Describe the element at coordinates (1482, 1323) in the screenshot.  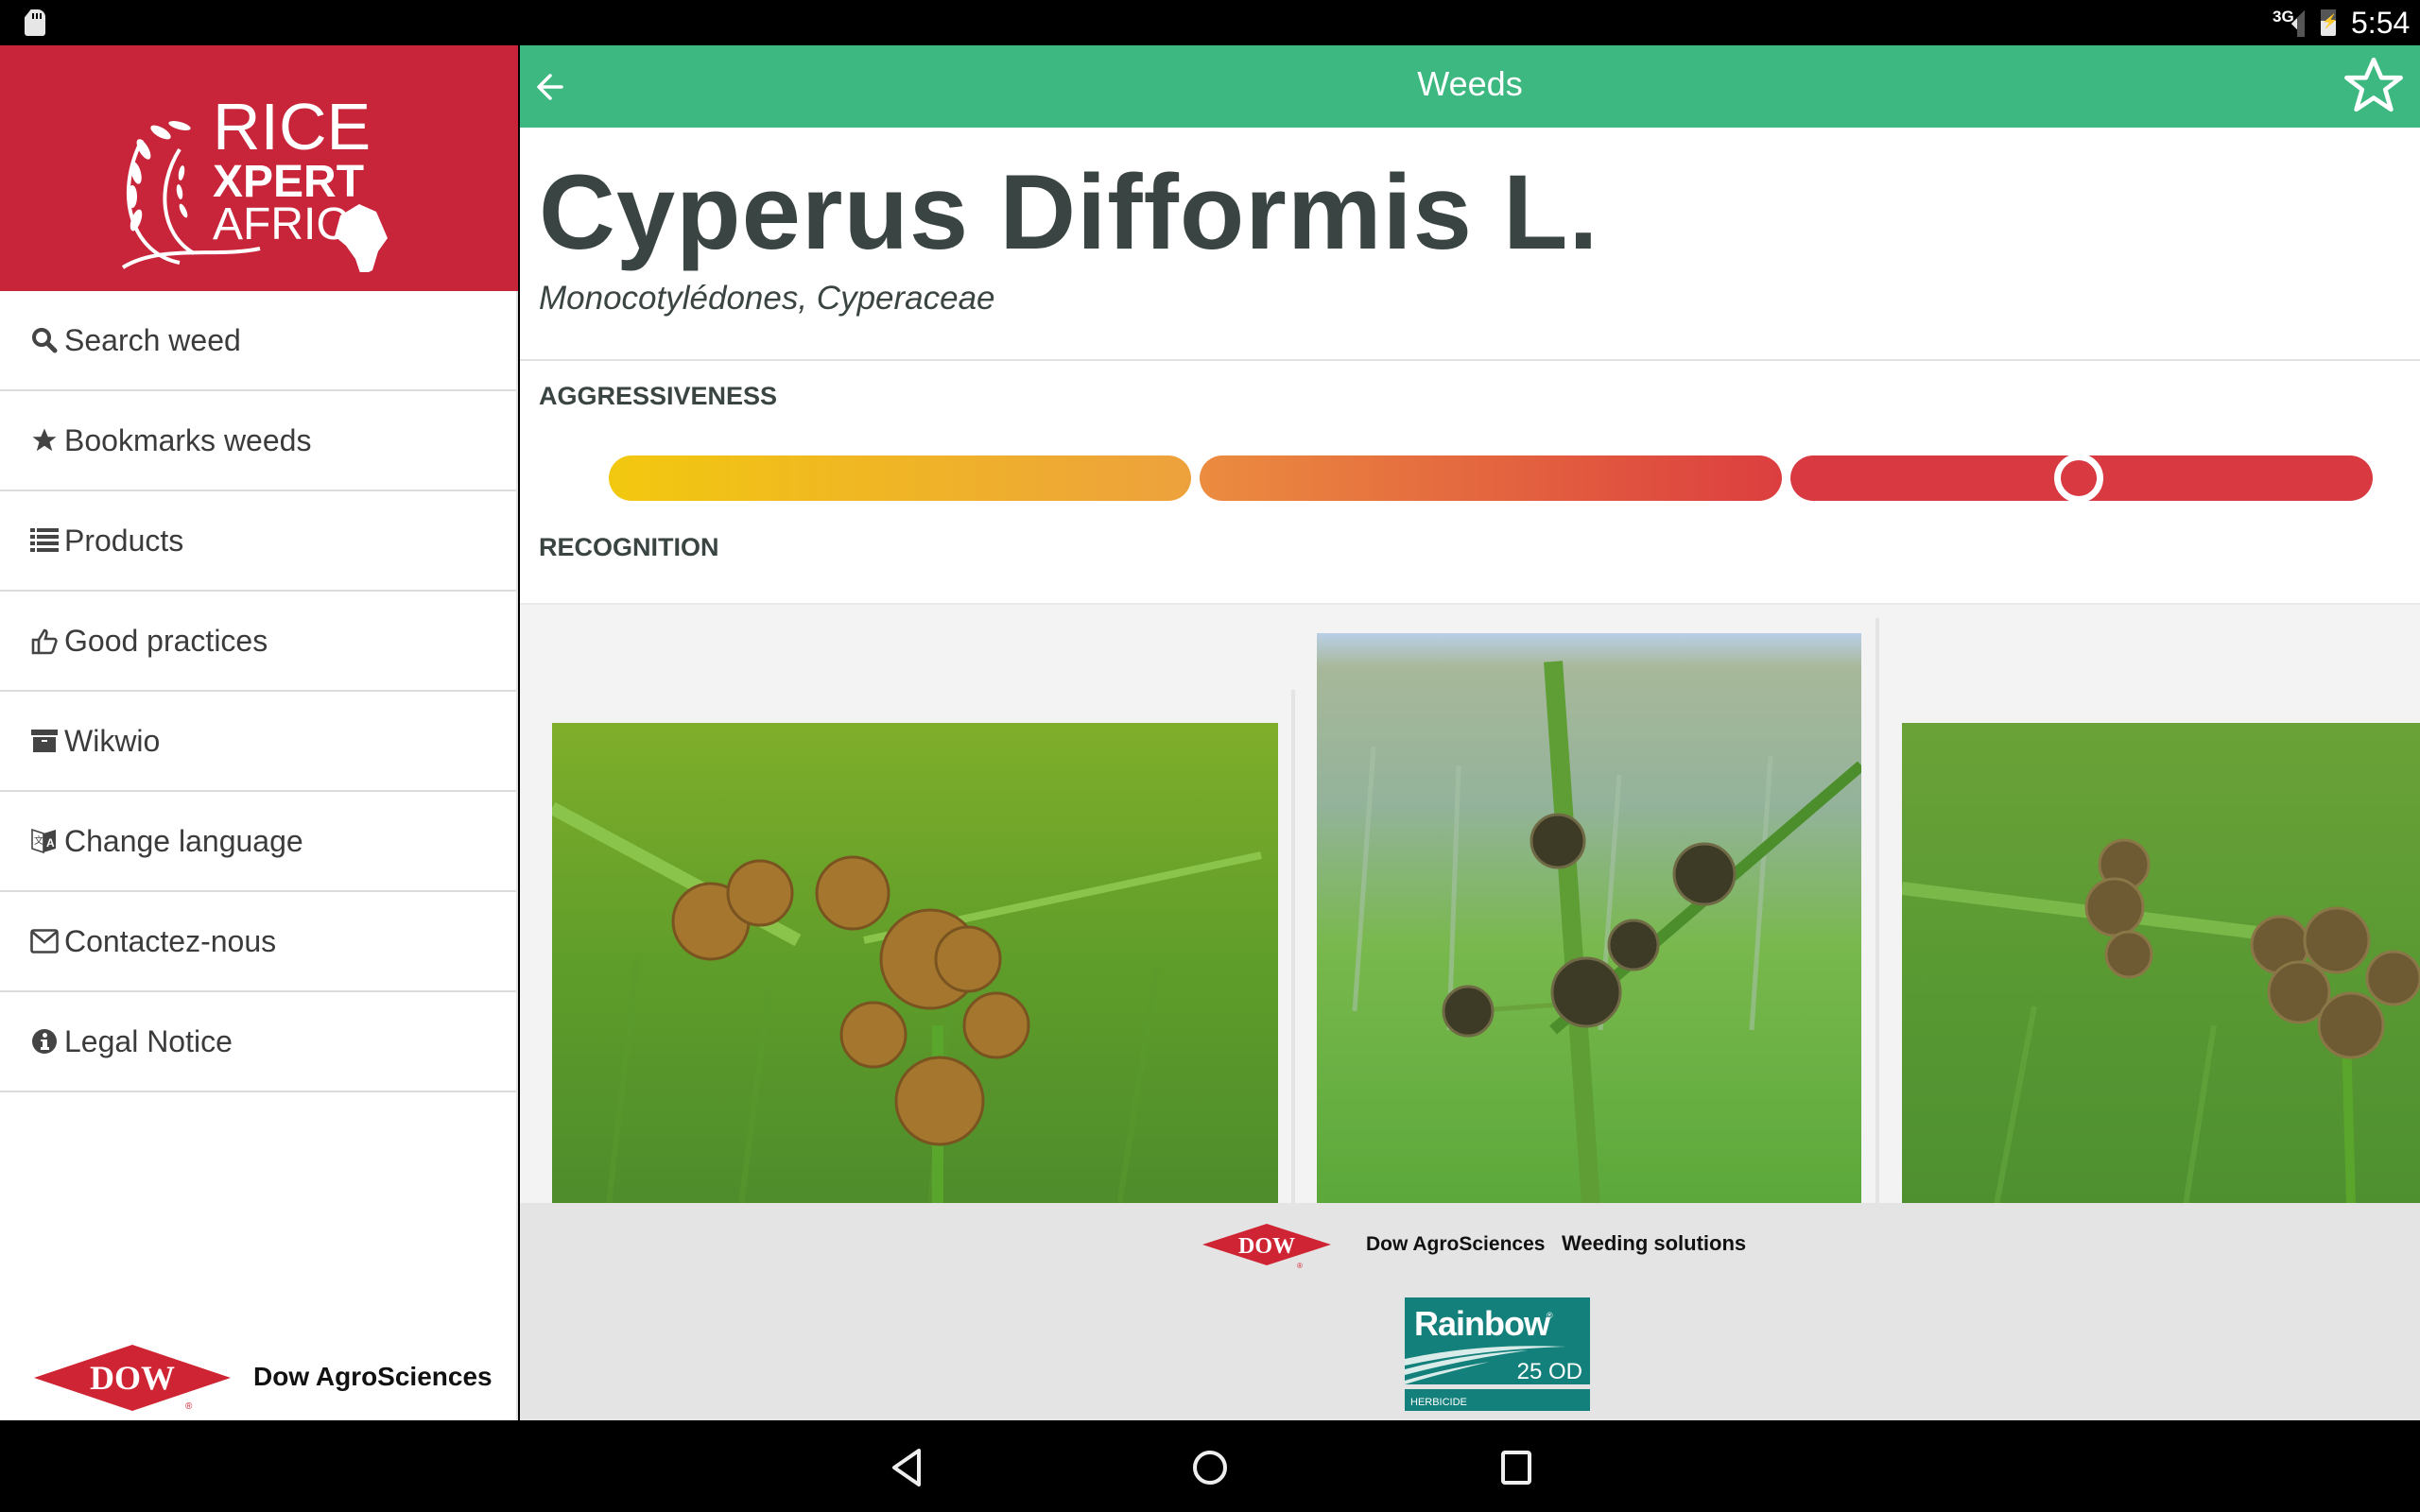
I see `svg-text: Rainbow` at that location.